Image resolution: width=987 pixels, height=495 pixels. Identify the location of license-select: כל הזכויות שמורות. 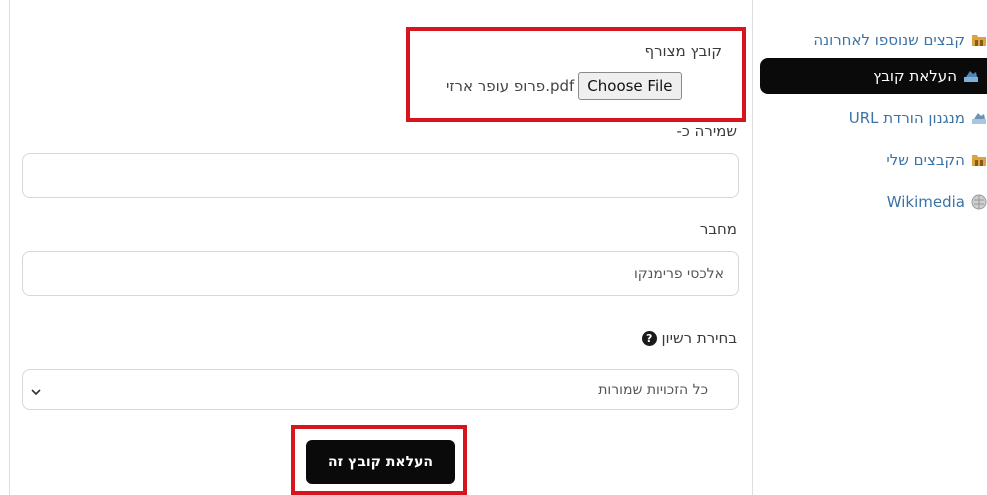
(380, 389).